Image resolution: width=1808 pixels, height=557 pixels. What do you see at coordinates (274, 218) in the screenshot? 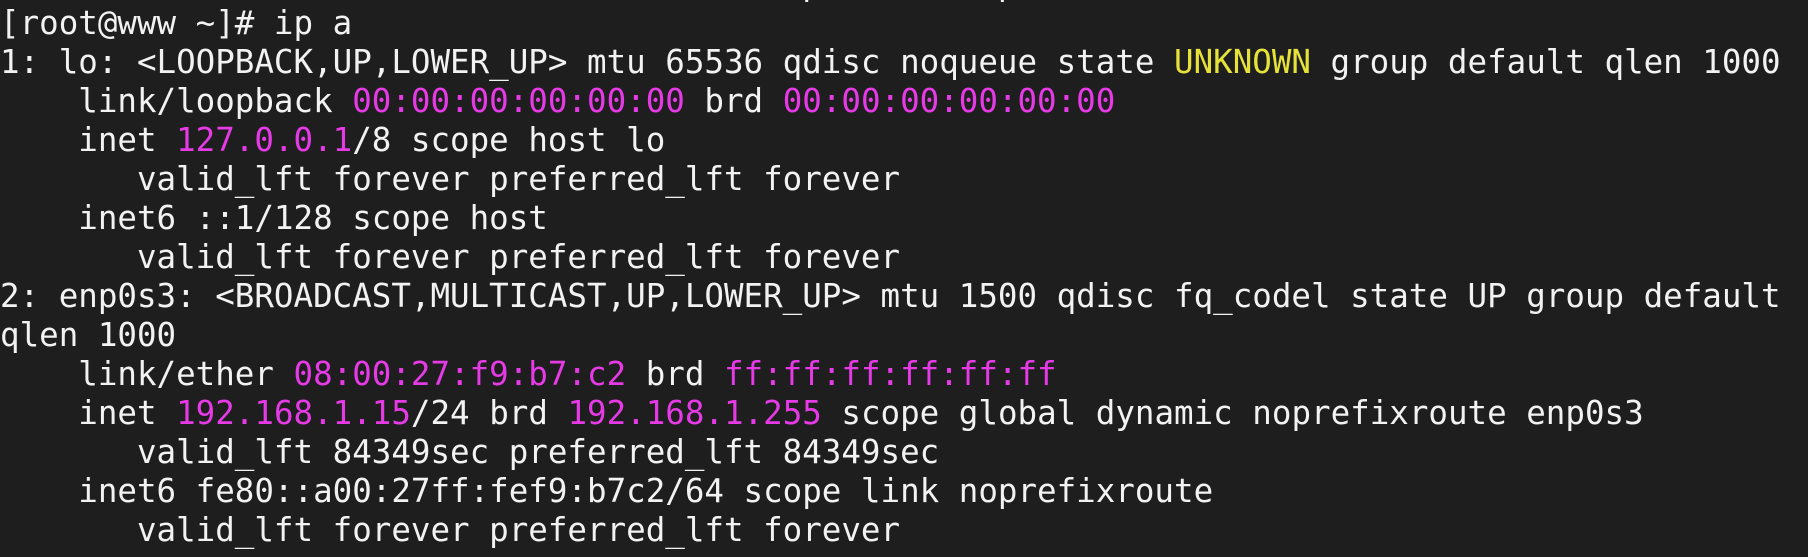
I see `terminal-text-segment: inet6 ::1/128 scope host` at bounding box center [274, 218].